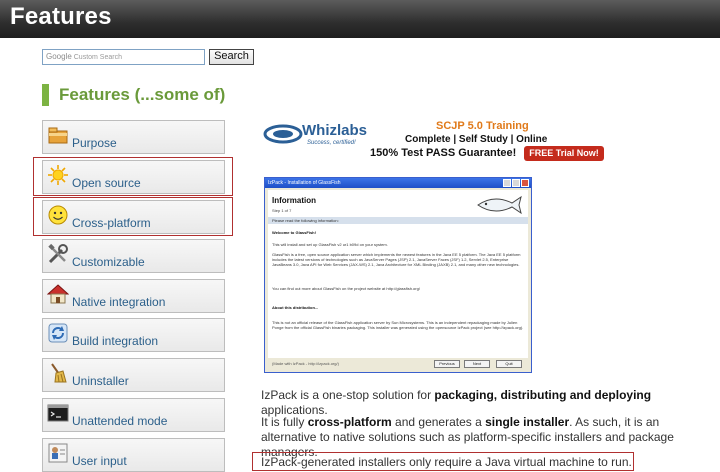 The image size is (720, 472). What do you see at coordinates (133, 137) in the screenshot?
I see `feature-item-purpose: Purpose` at bounding box center [133, 137].